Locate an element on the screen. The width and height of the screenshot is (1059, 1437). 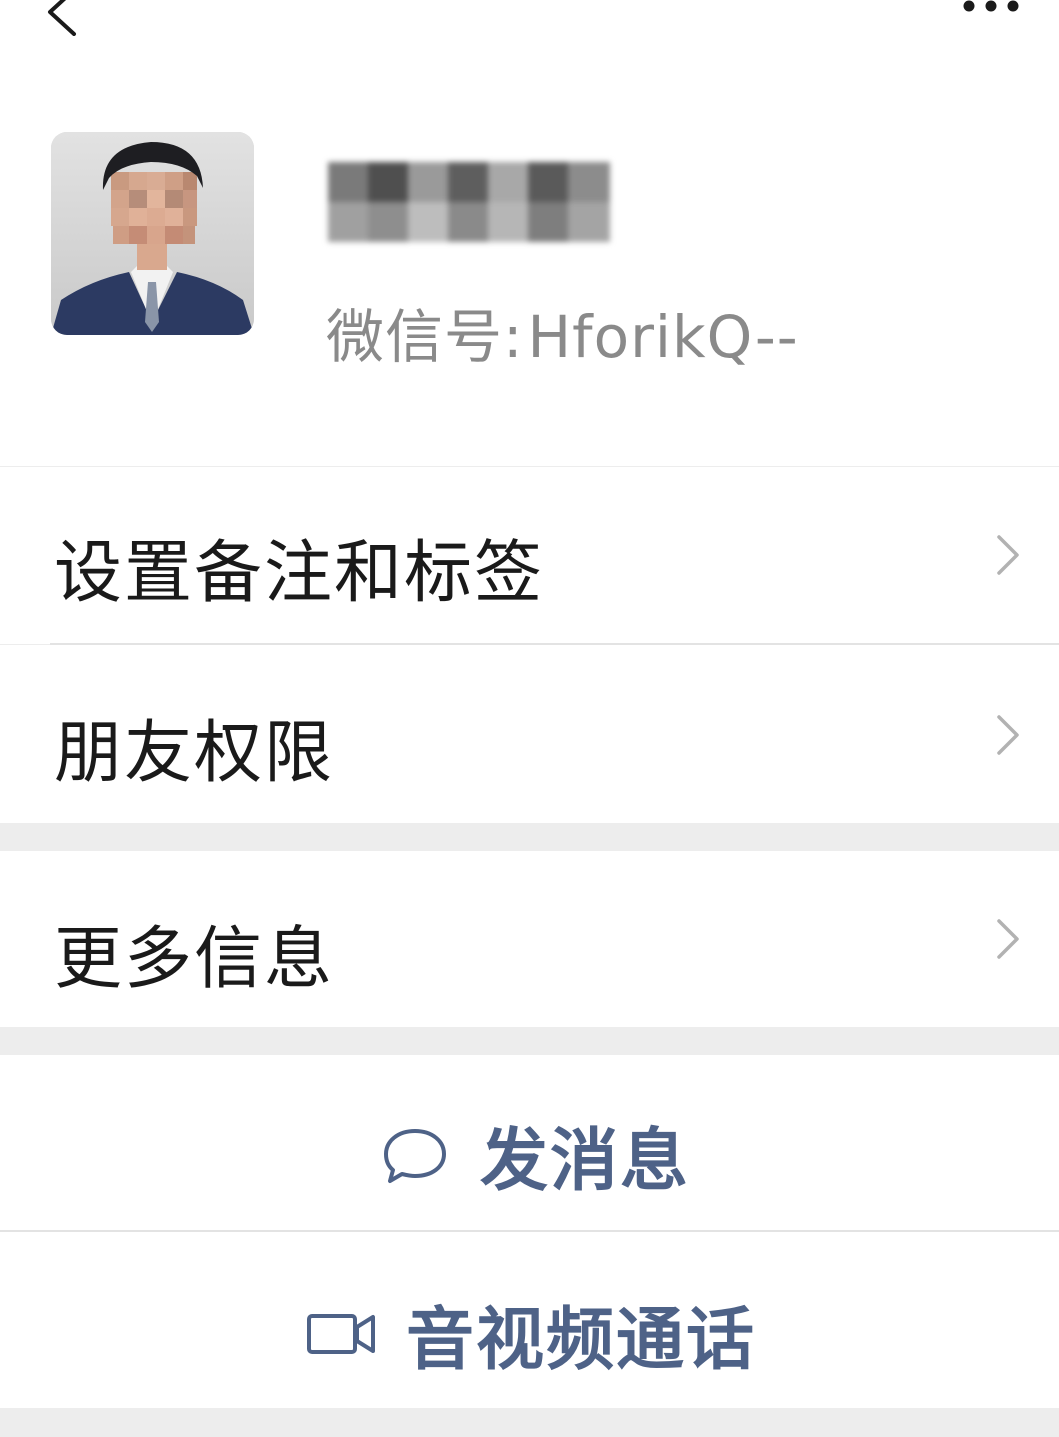
send-message-label: 发消息 is located at coordinates (585, 1161).